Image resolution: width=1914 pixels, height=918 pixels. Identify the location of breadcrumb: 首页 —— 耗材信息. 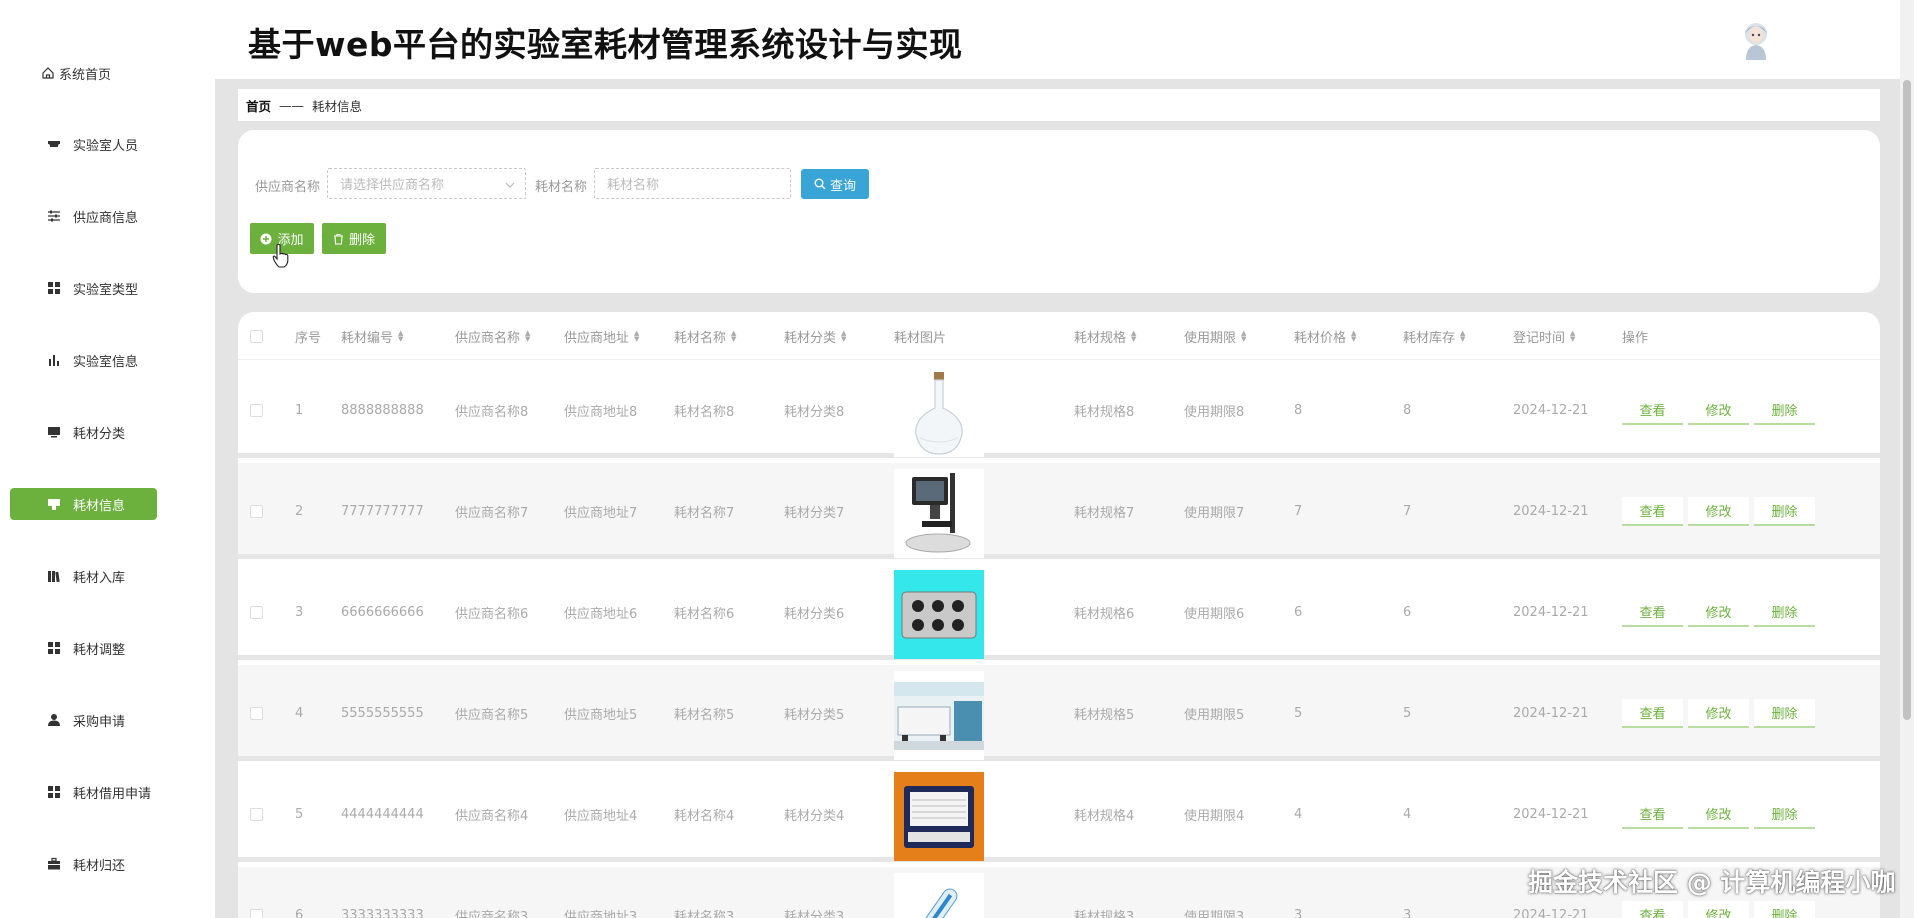
(1059, 105).